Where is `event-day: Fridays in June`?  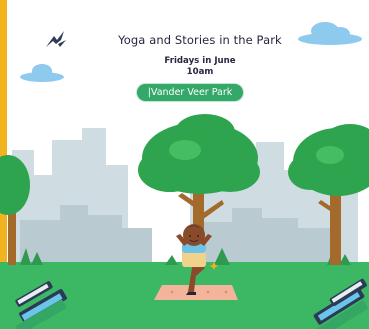
event-day: Fridays in June is located at coordinates (200, 61).